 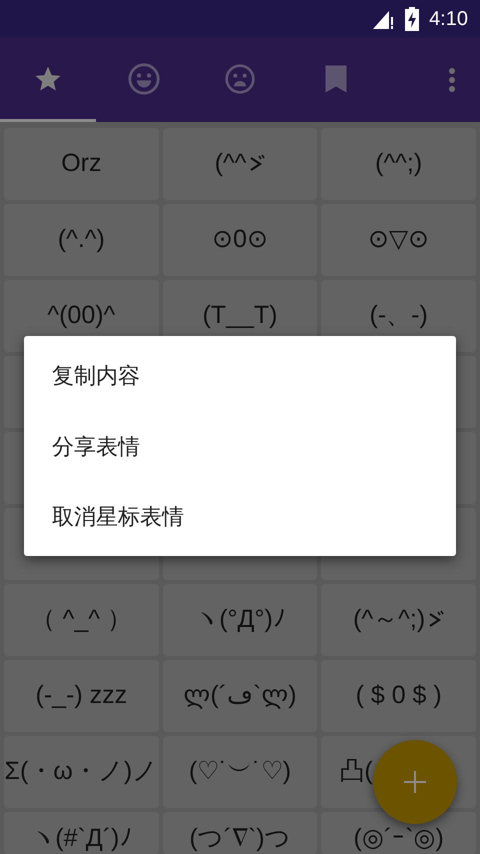 I want to click on emoticon-tile: ⊙▽⊙, so click(x=398, y=240).